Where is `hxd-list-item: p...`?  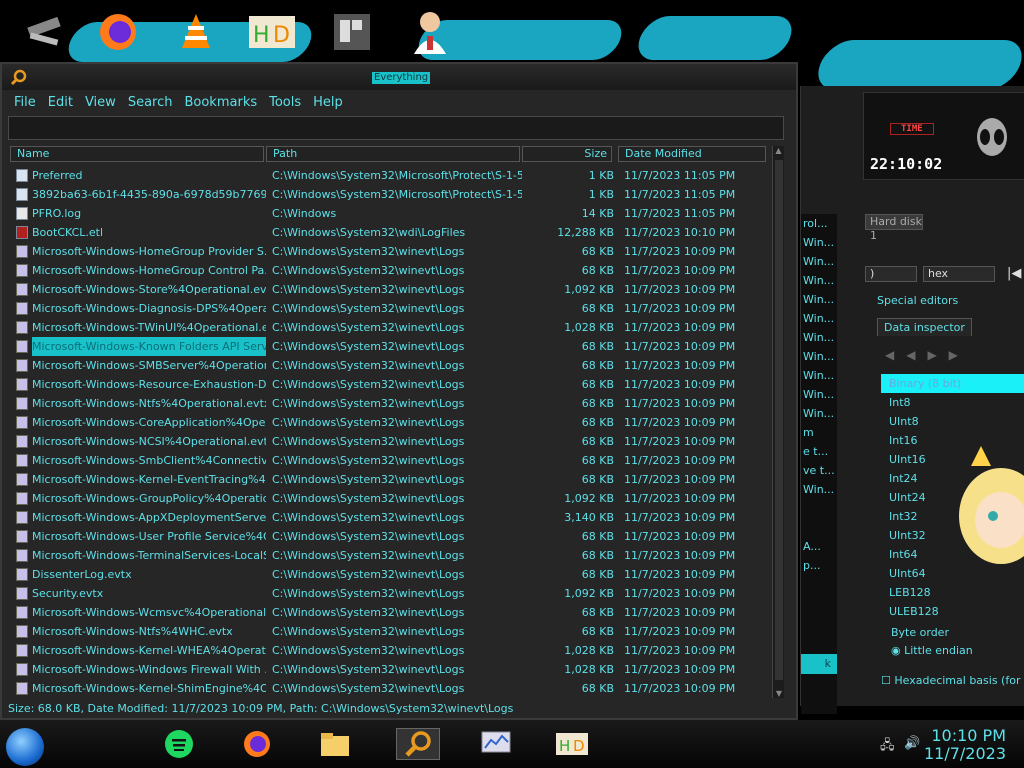
hxd-list-item: p... is located at coordinates (819, 565).